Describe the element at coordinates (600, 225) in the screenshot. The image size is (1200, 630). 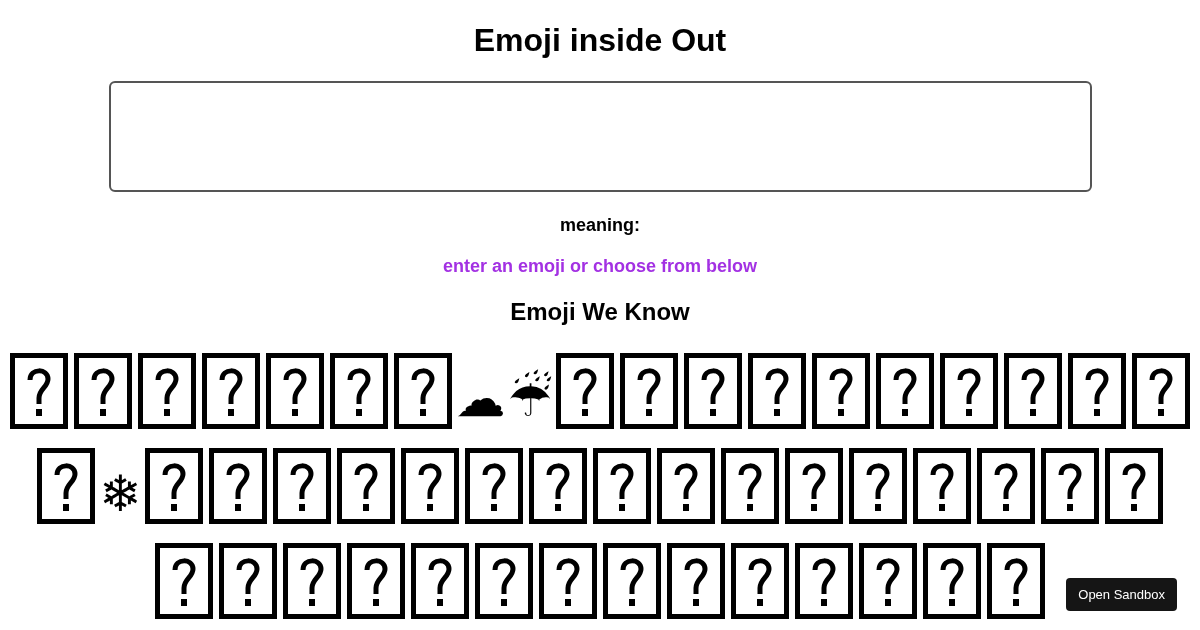
I see `meaning-label: meaning:` at that location.